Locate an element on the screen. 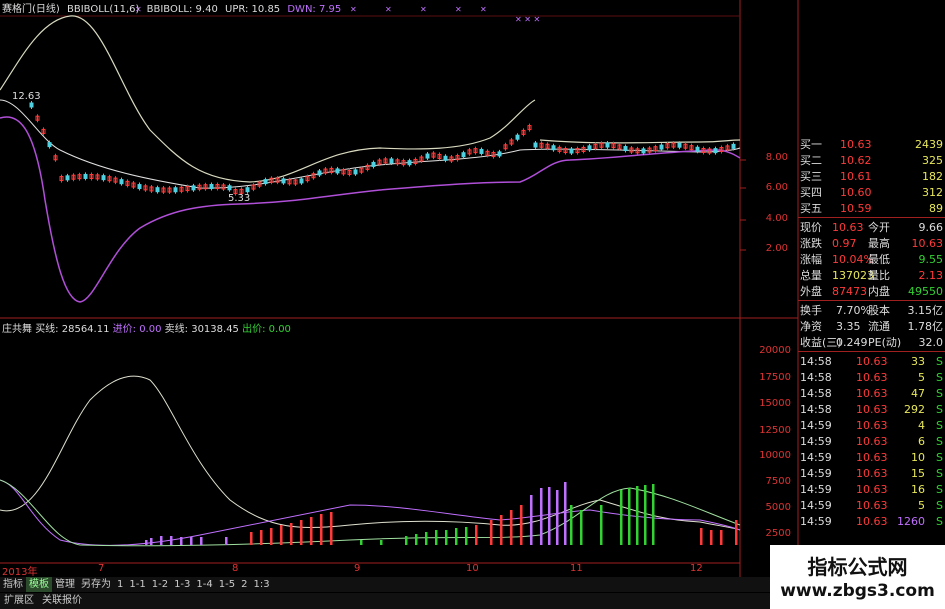 The width and height of the screenshot is (945, 609). tick-row: 14:58 10.63 33 S is located at coordinates (871, 361).